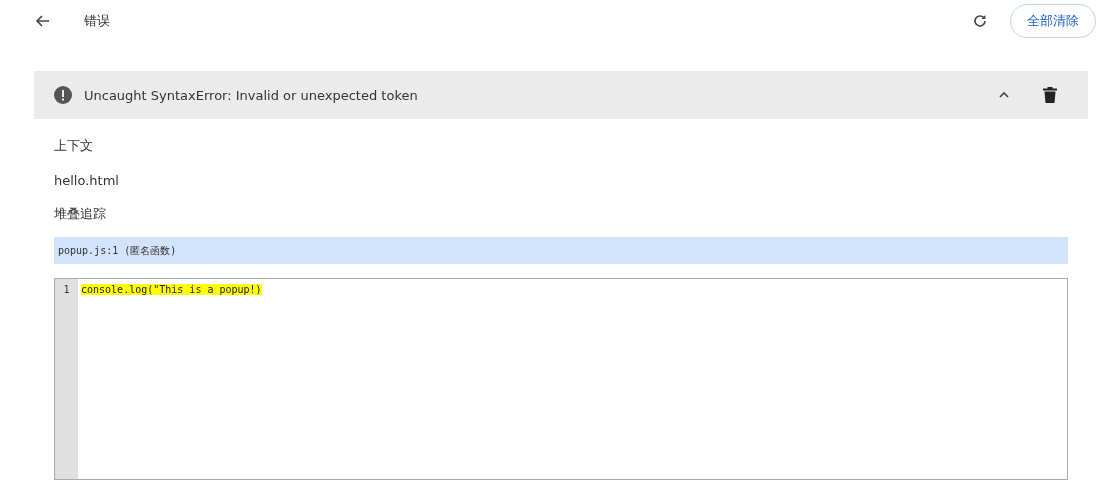 This screenshot has height=482, width=1106. Describe the element at coordinates (97, 21) in the screenshot. I see `page-title: 错误` at that location.